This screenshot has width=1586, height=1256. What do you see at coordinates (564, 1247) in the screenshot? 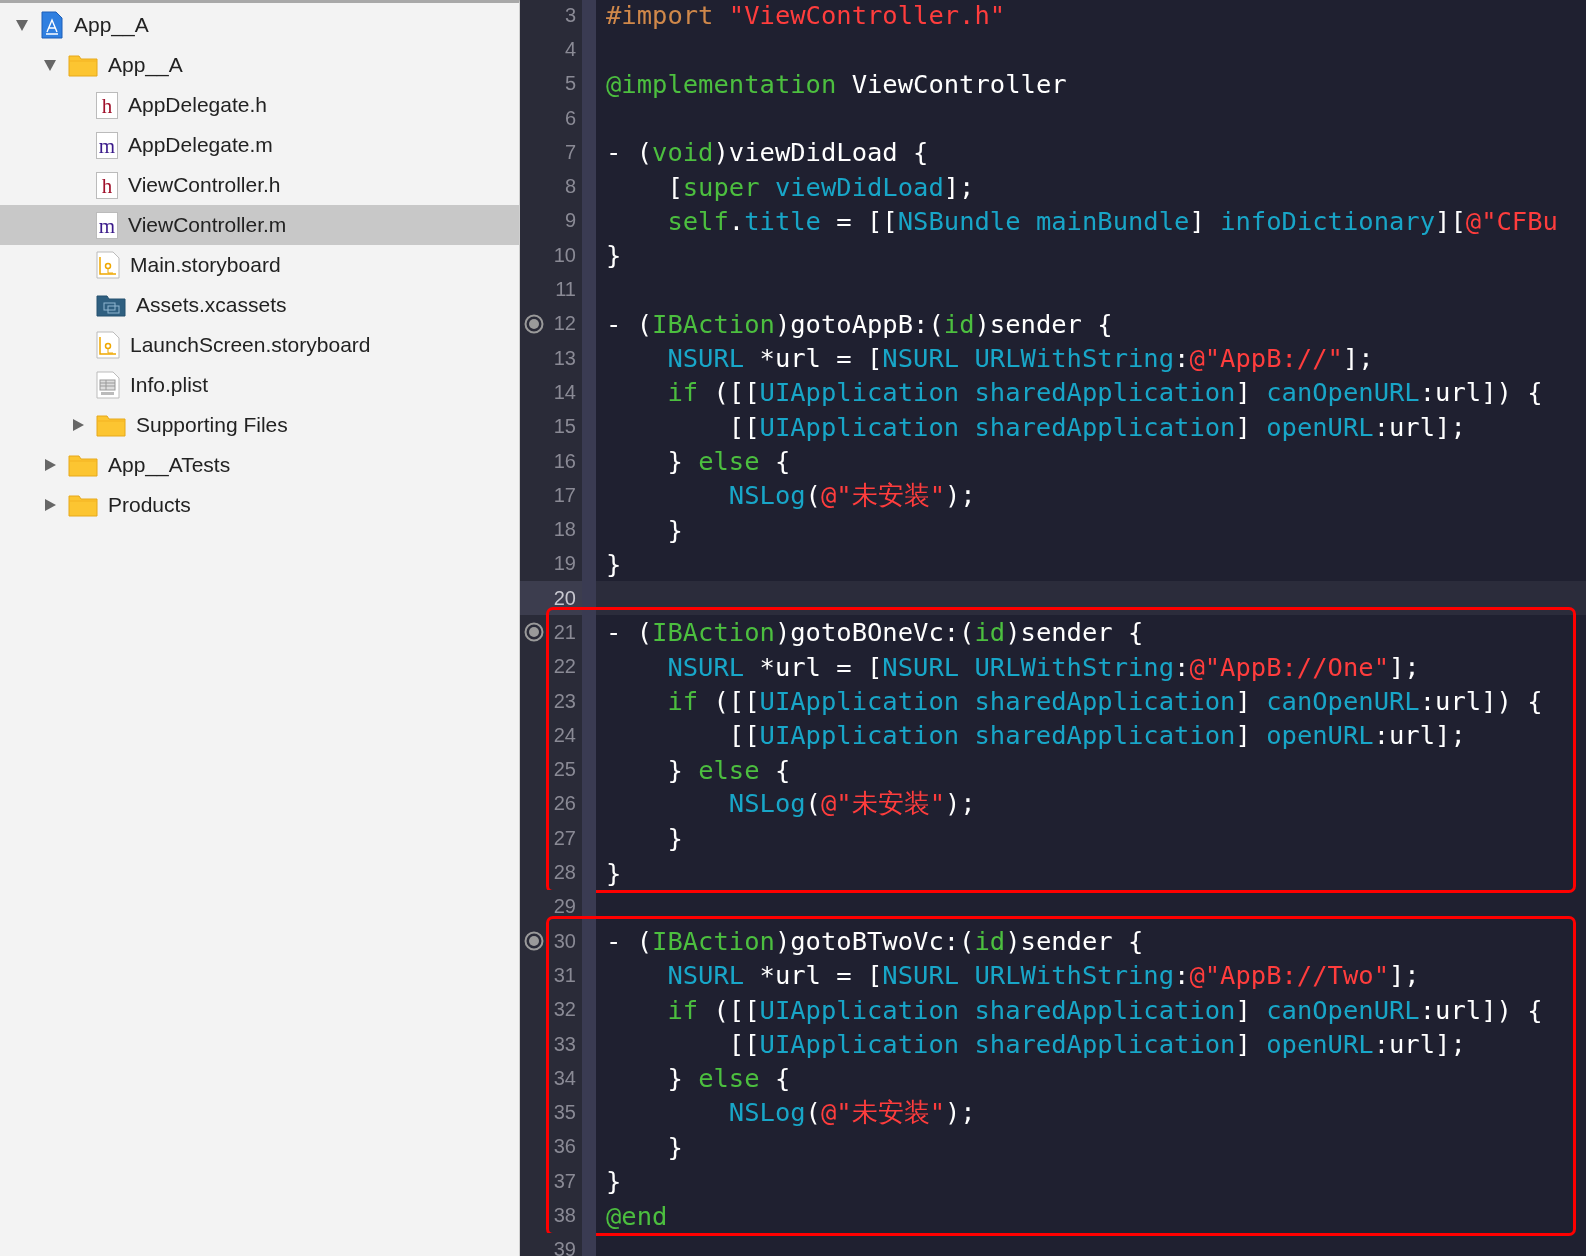
I see `line-number: 39` at bounding box center [564, 1247].